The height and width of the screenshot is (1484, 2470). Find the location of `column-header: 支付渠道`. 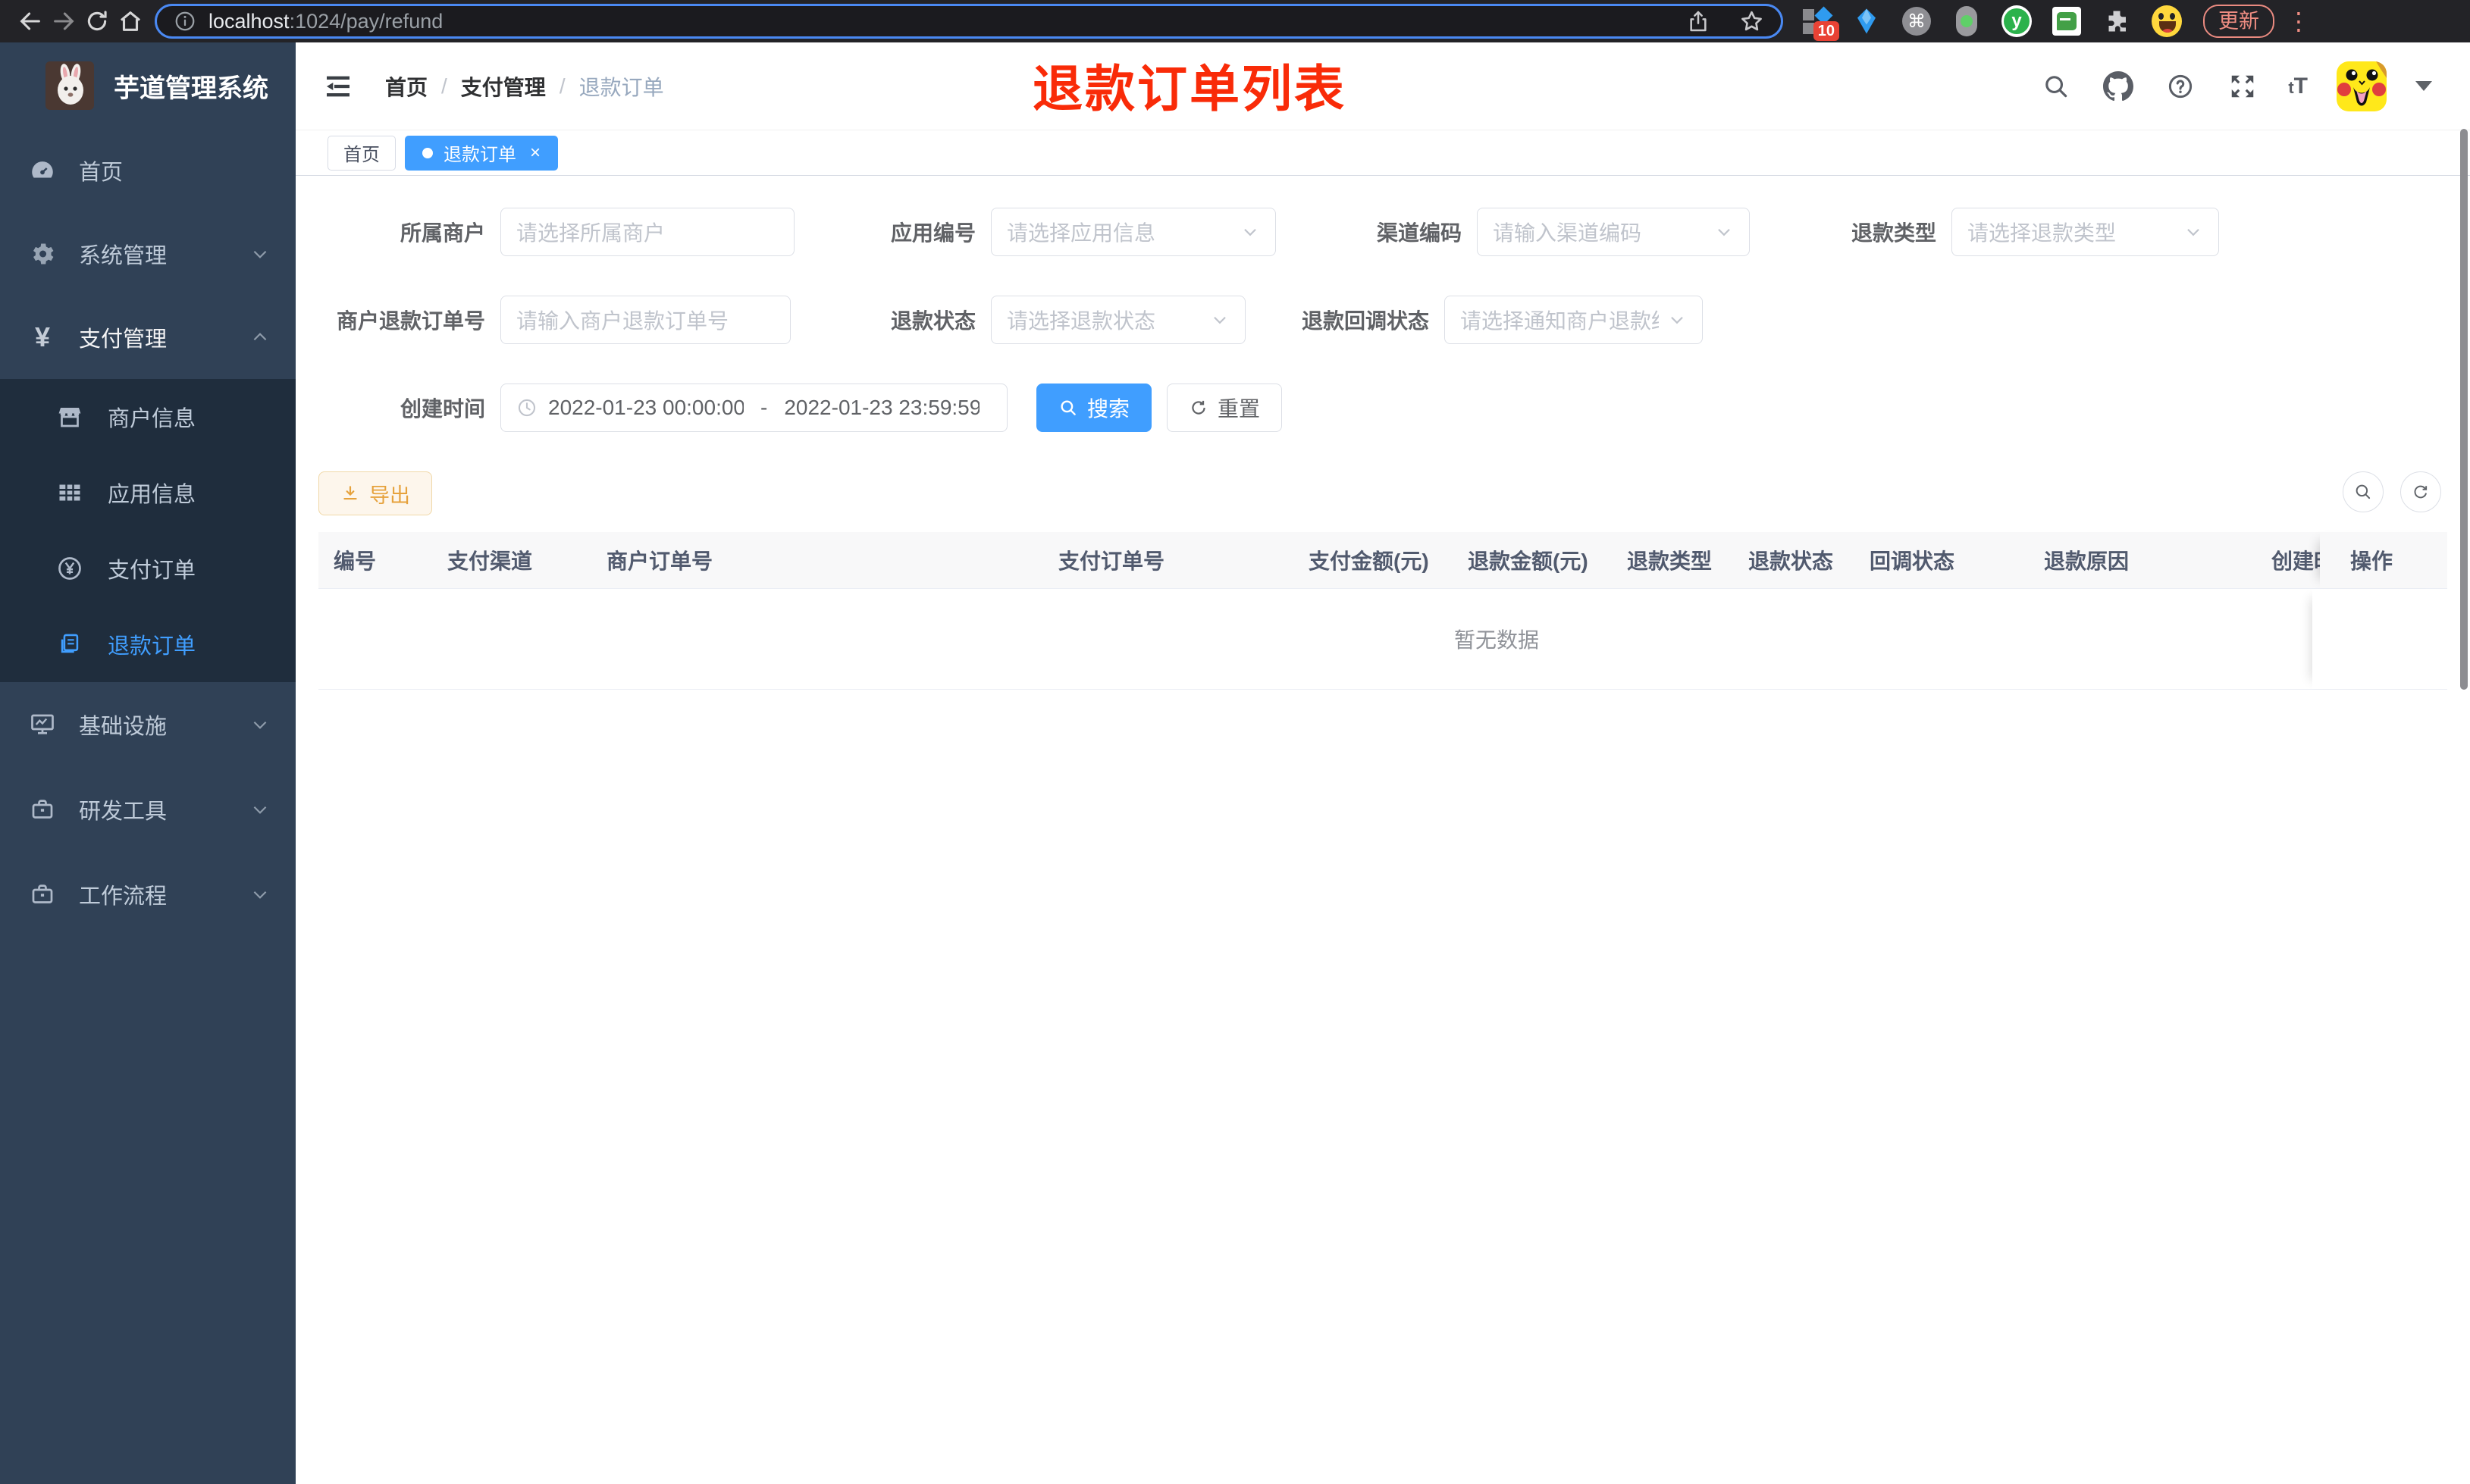

column-header: 支付渠道 is located at coordinates (490, 561).